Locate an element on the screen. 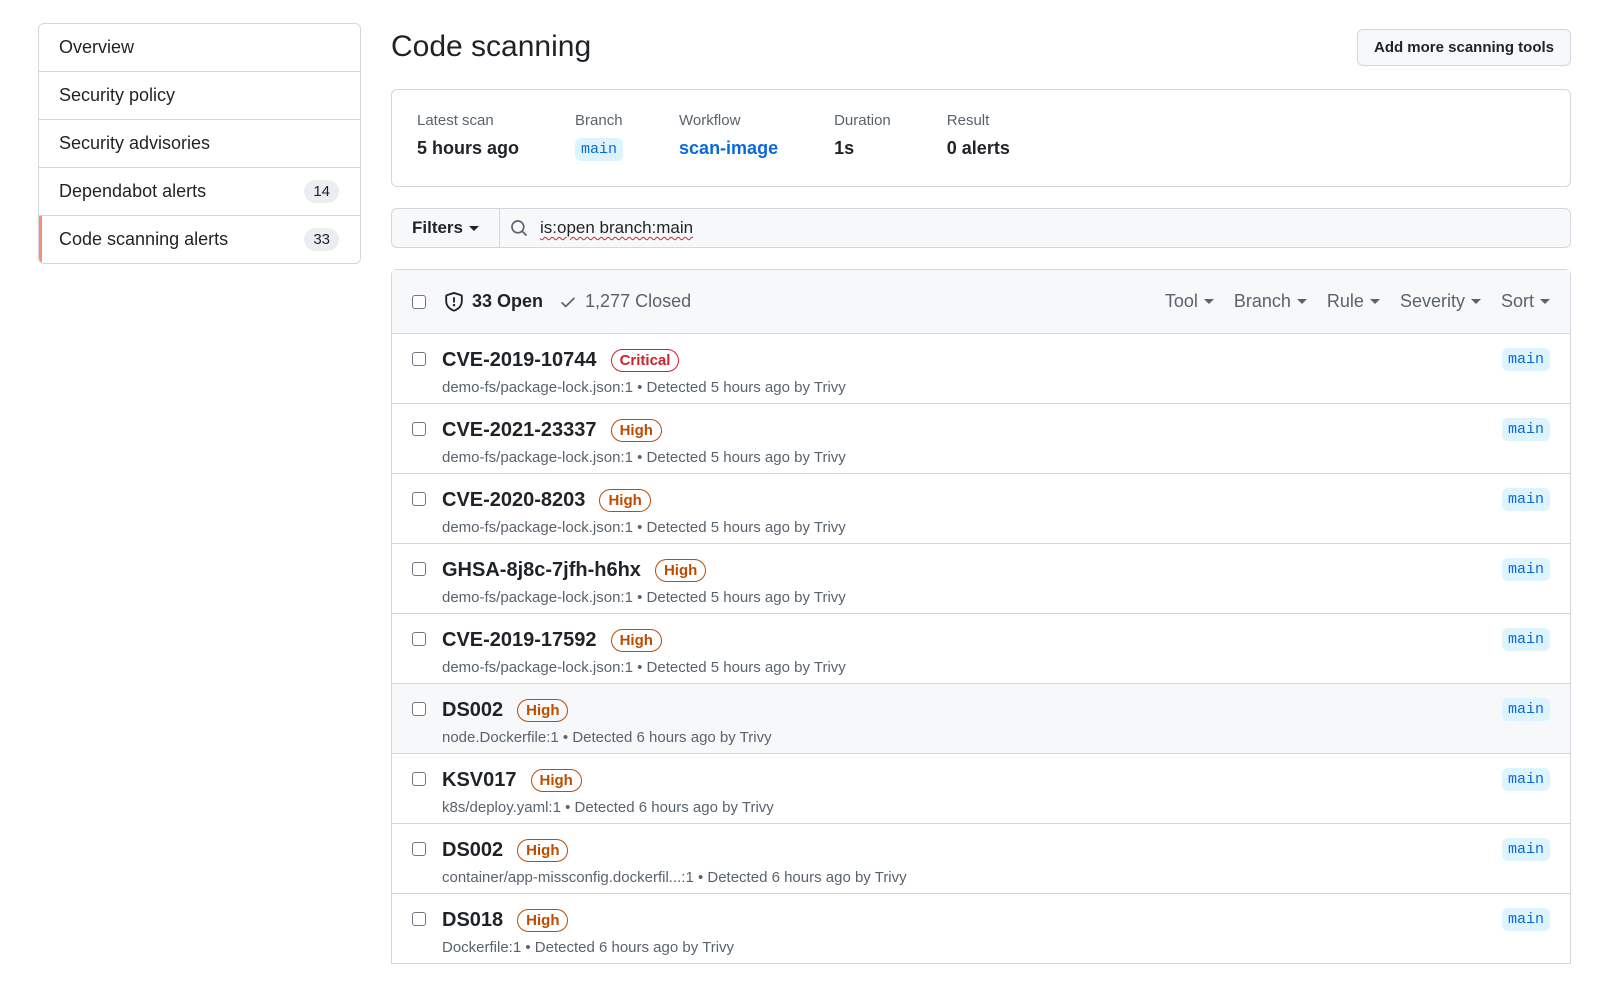 Image resolution: width=1619 pixels, height=981 pixels. count-badge: 14 is located at coordinates (321, 191).